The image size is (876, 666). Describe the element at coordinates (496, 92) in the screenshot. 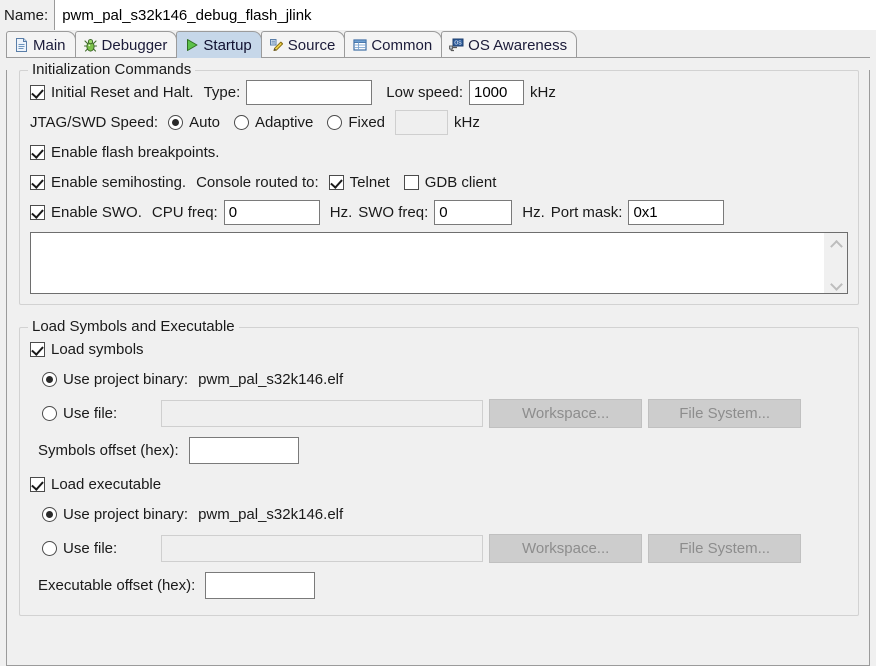

I see `low-speed-input` at that location.